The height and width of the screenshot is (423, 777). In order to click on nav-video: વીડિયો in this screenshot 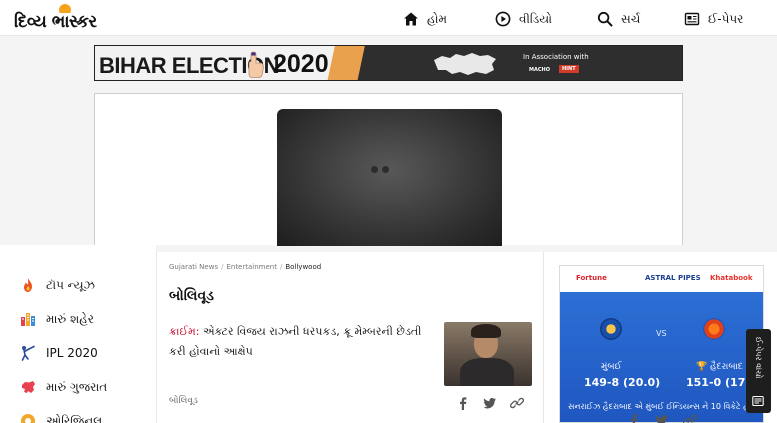, I will do `click(523, 19)`.